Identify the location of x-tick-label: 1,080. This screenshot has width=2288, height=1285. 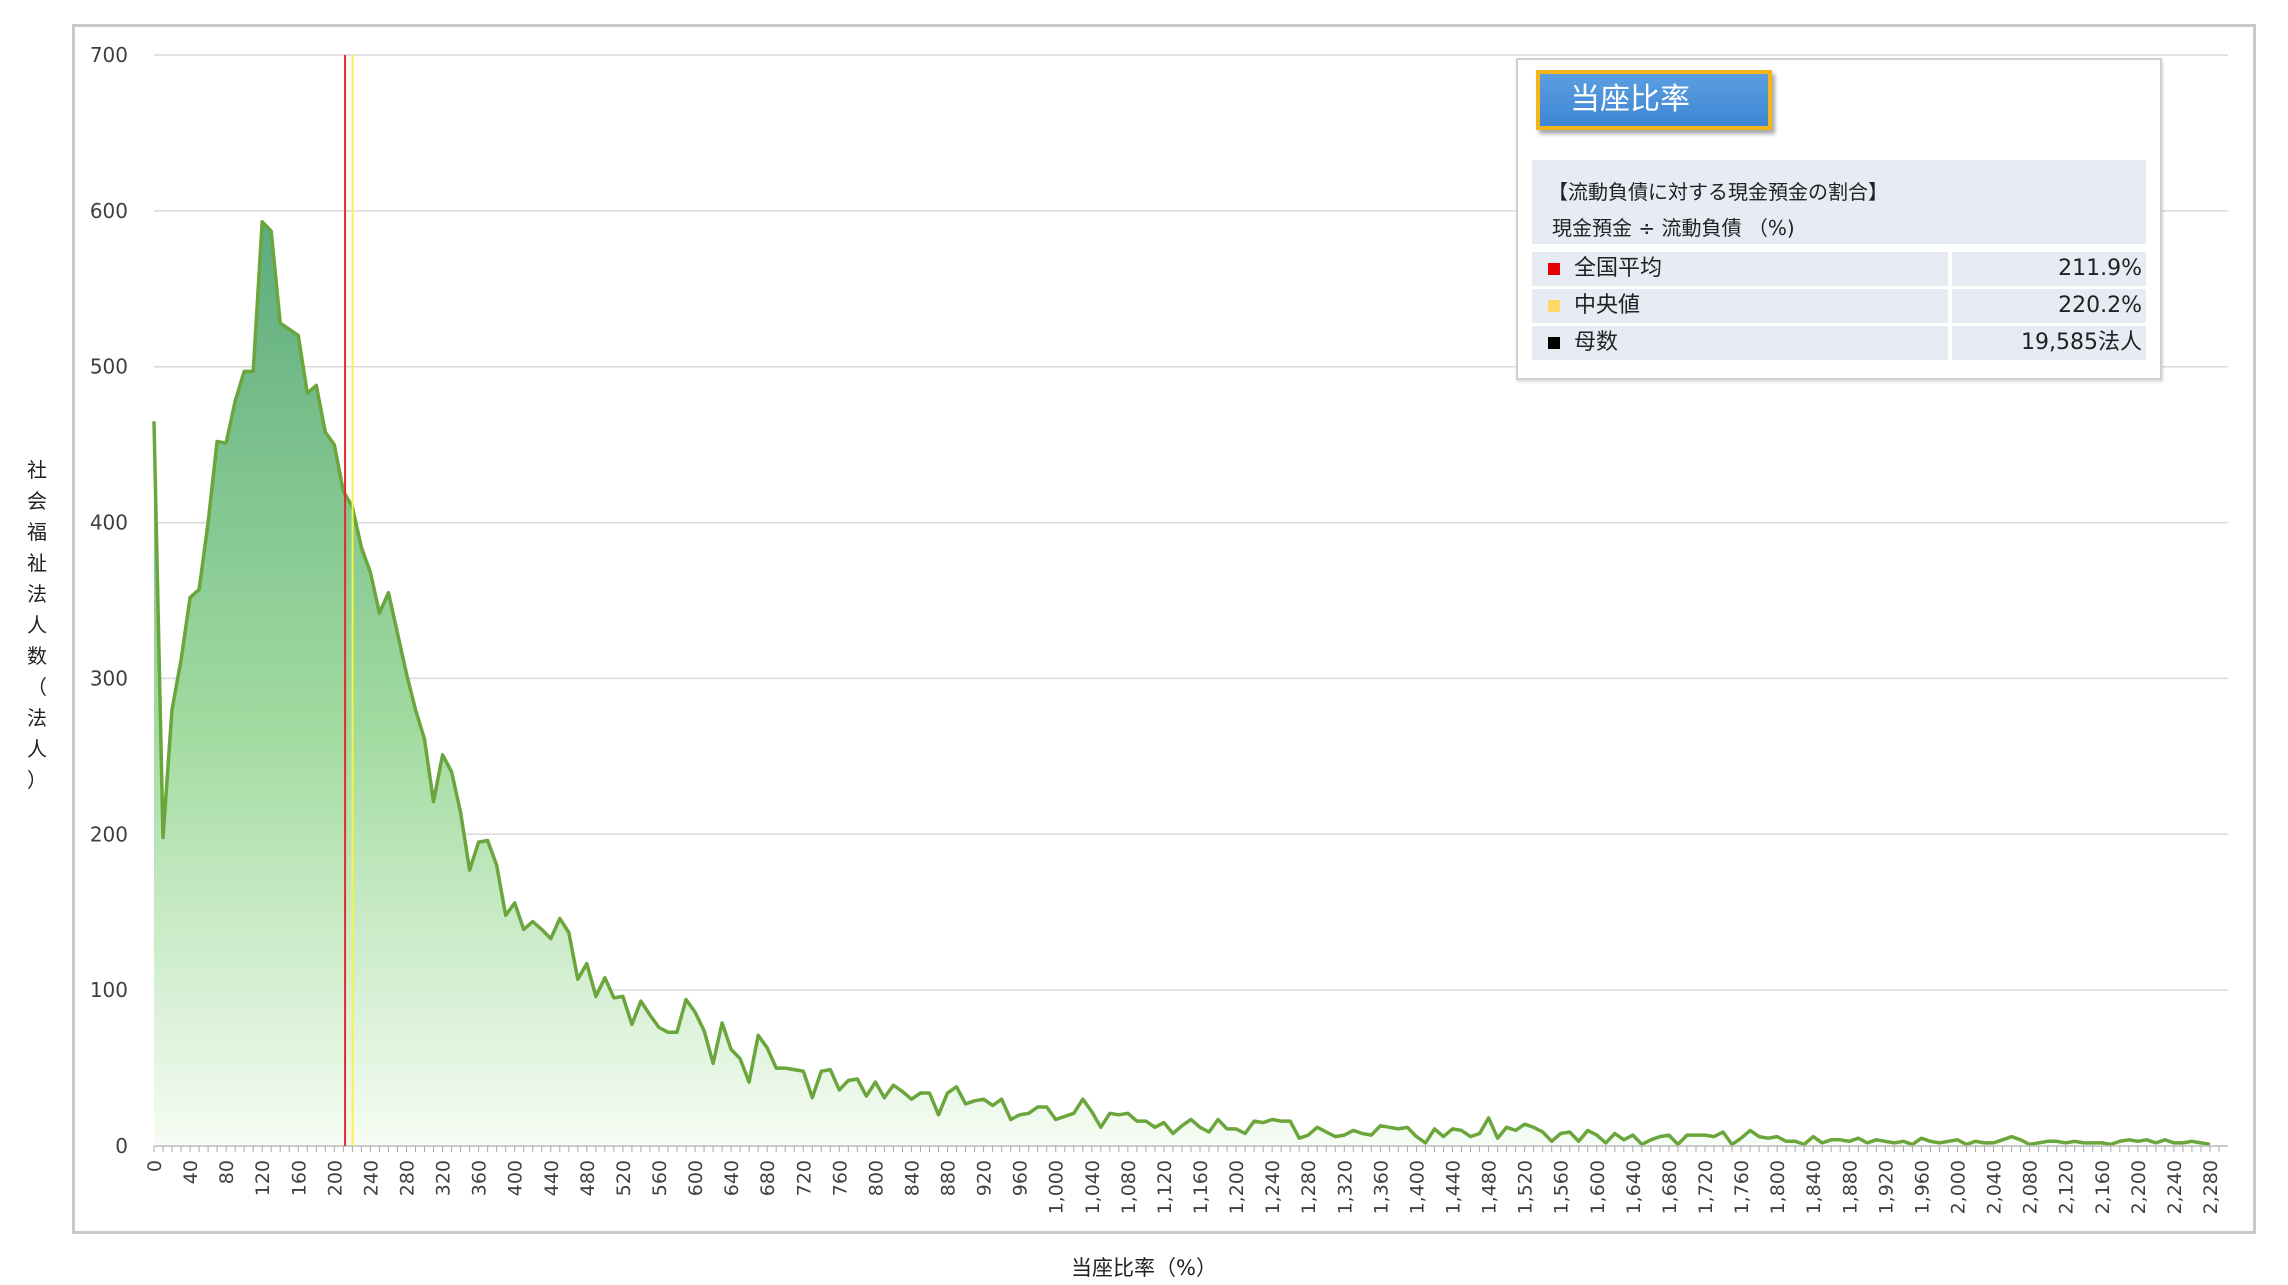
(1129, 1187).